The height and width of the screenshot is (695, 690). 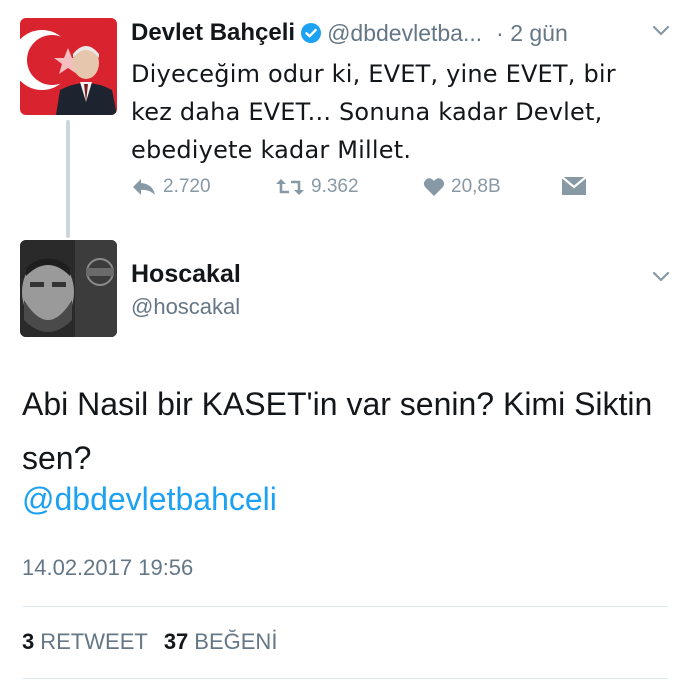 I want to click on avatar-devlet-bahceli, so click(x=68, y=66).